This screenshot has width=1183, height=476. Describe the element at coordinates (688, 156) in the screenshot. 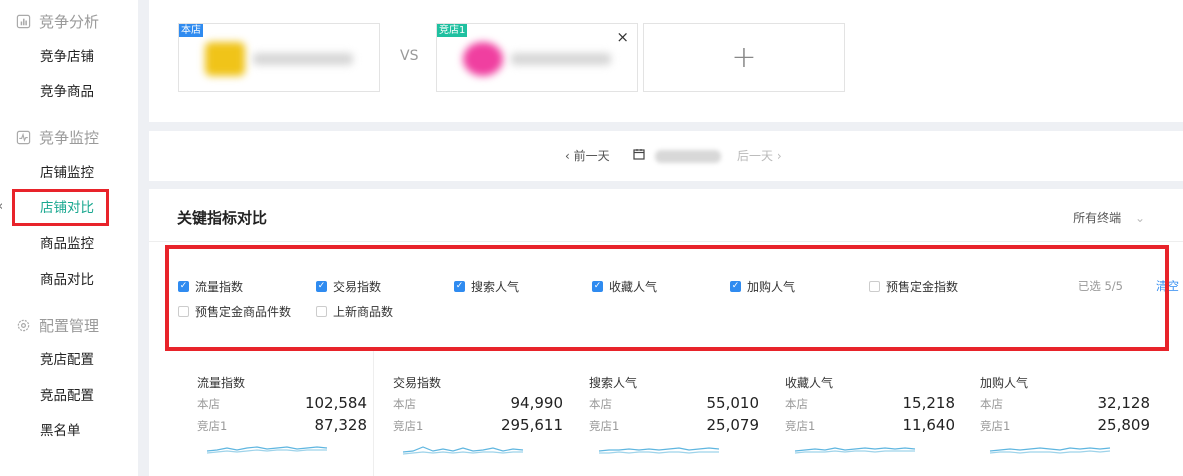

I see `date-value-blurred` at that location.